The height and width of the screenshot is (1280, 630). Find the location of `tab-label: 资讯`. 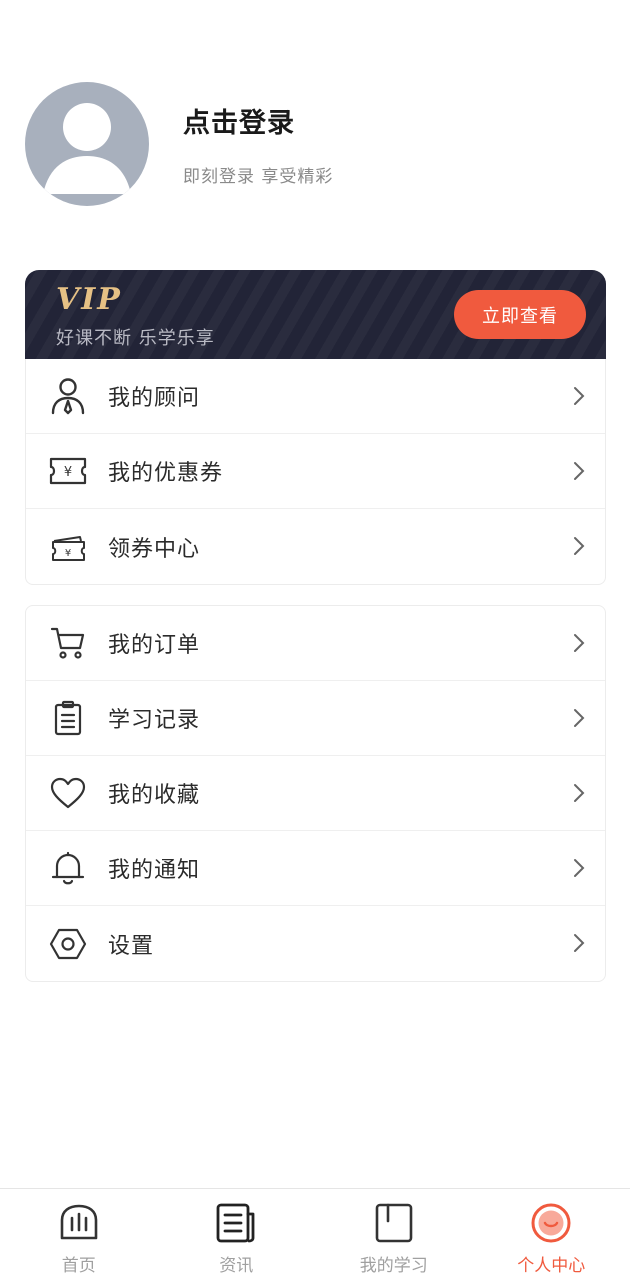

tab-label: 资讯 is located at coordinates (236, 1266).